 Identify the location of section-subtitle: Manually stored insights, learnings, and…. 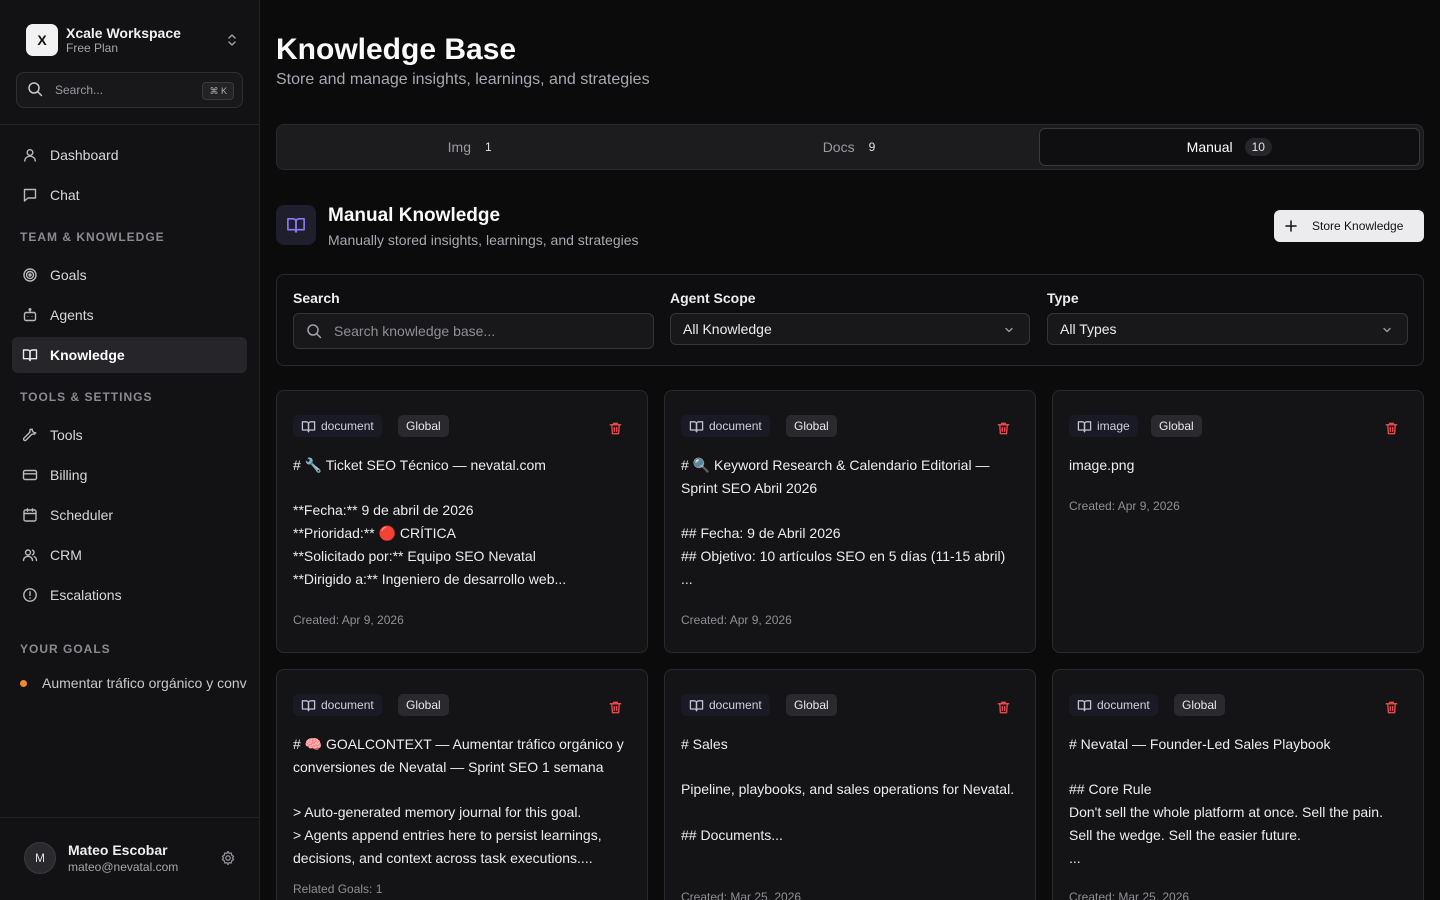
(483, 240).